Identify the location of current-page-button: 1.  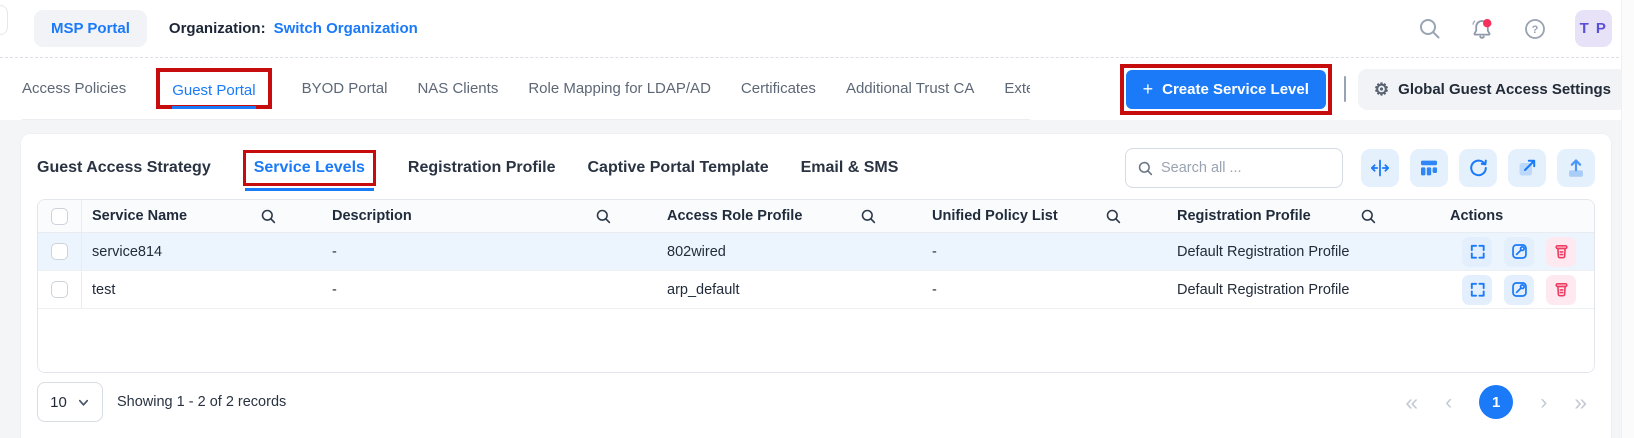
(1496, 402).